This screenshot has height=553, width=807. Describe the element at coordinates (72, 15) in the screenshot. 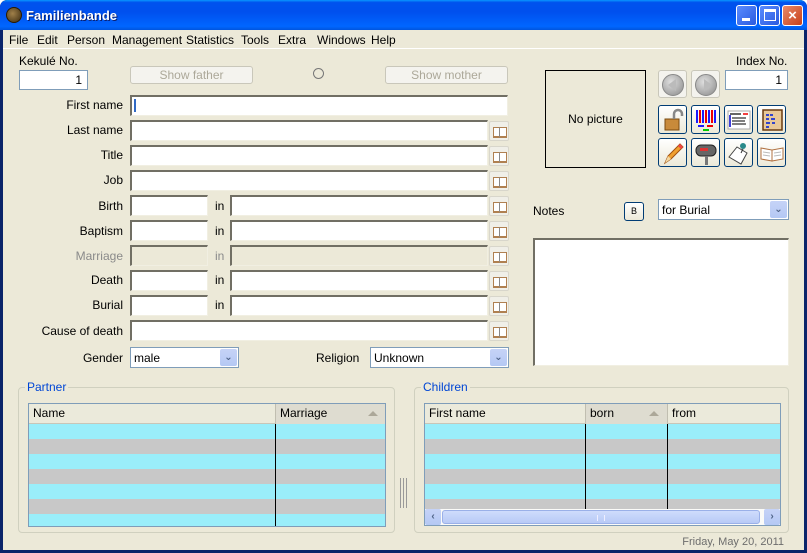

I see `window-title: Familienbande` at that location.